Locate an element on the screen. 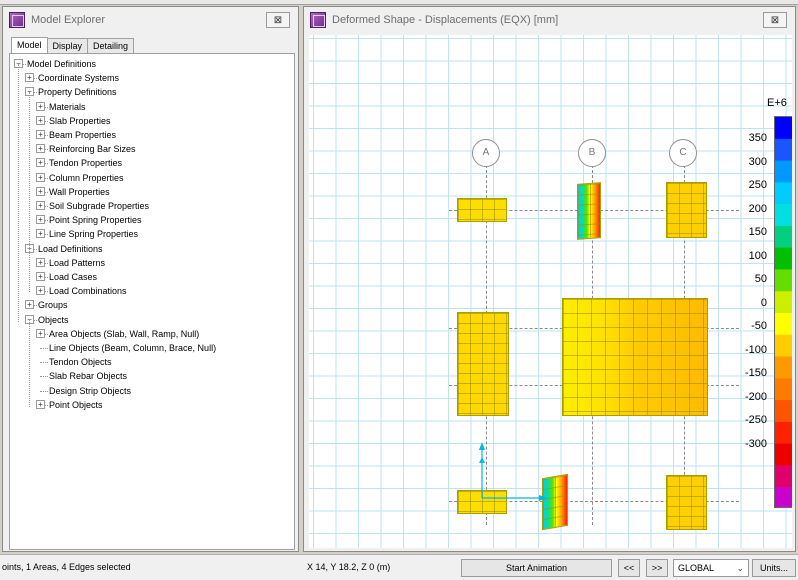 Image resolution: width=798 pixels, height=580 pixels. tree-item-label: Objects is located at coordinates (53, 319).